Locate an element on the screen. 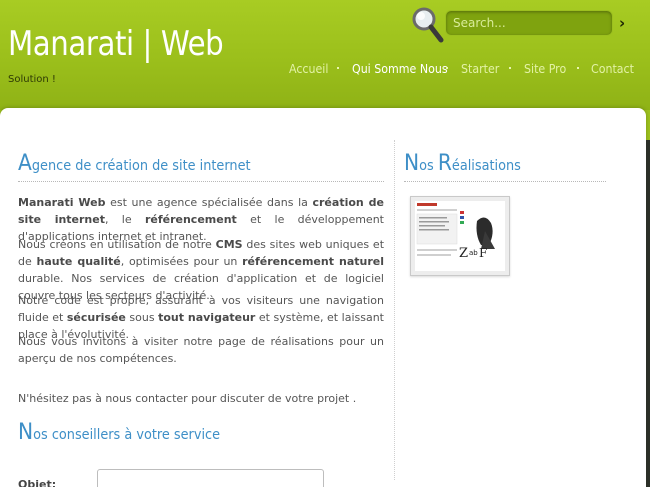 The image size is (650, 487). search-icon is located at coordinates (427, 24).